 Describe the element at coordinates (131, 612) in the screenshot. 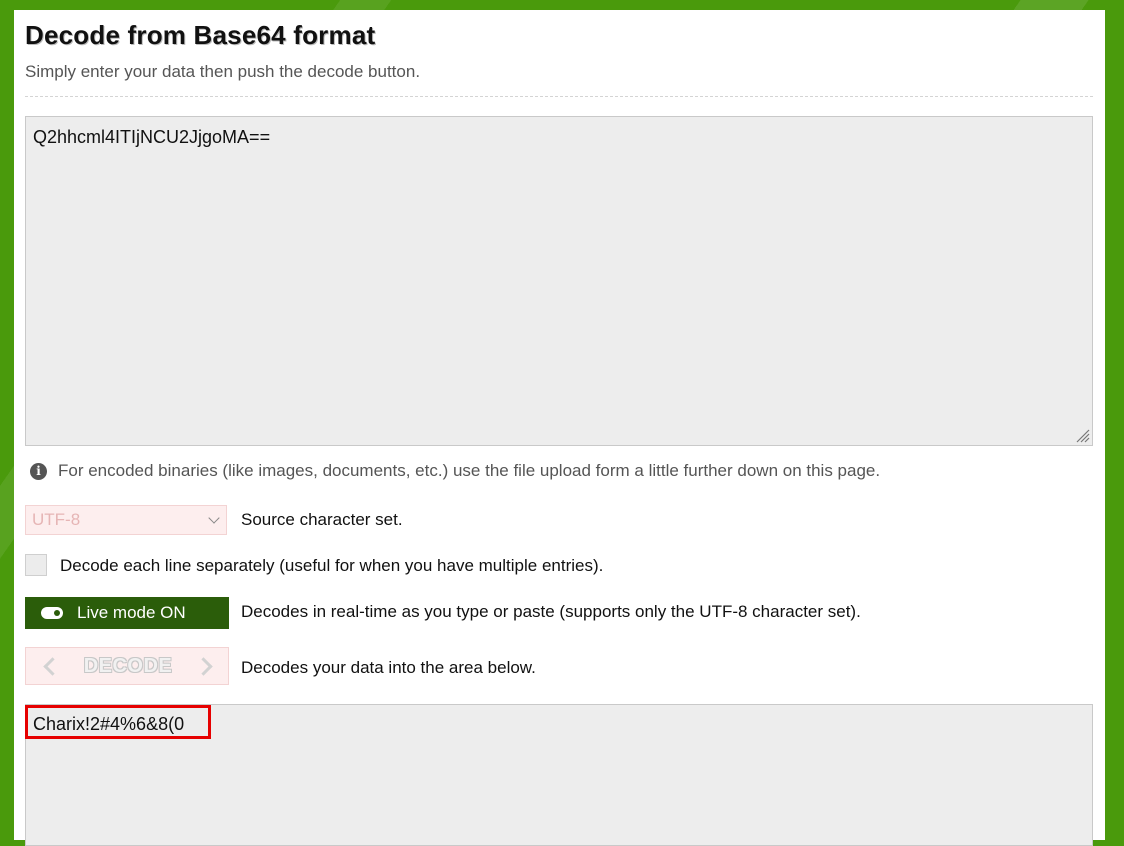

I see `live-mode-label: Live mode ON` at that location.